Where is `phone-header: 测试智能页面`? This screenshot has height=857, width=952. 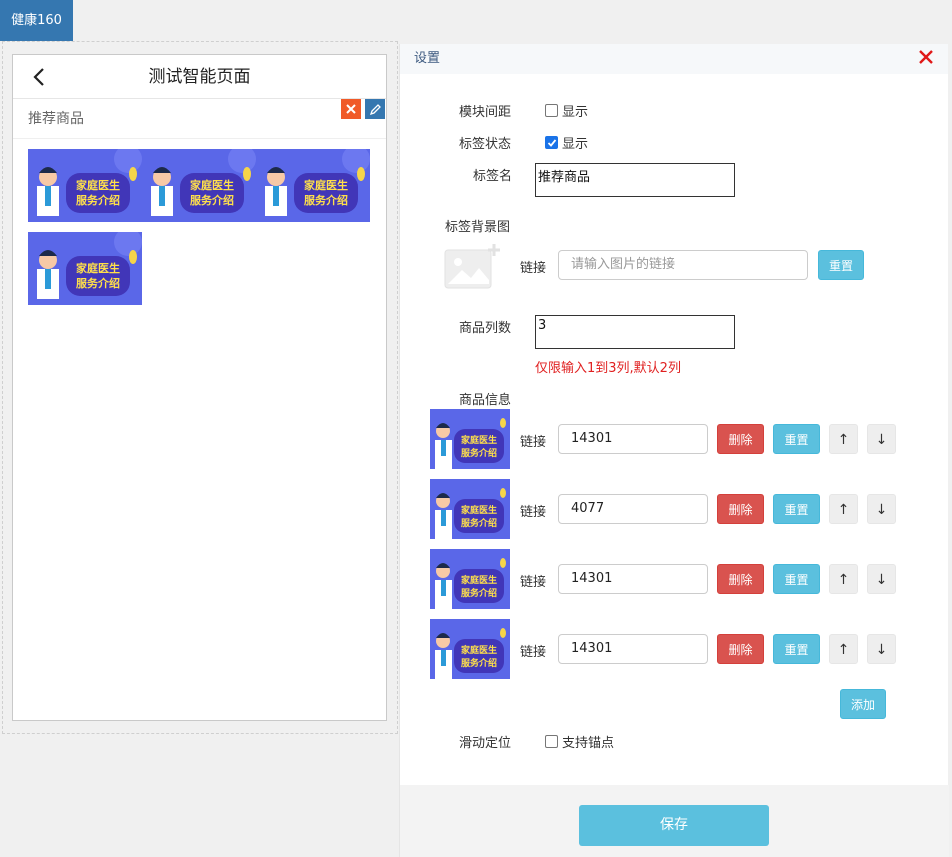 phone-header: 测试智能页面 is located at coordinates (199, 77).